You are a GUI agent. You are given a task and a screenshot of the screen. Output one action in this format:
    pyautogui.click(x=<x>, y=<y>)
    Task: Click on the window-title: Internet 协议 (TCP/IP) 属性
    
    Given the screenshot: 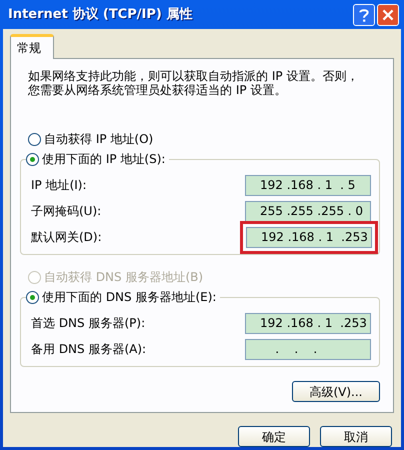 What is the action you would take?
    pyautogui.click(x=101, y=15)
    